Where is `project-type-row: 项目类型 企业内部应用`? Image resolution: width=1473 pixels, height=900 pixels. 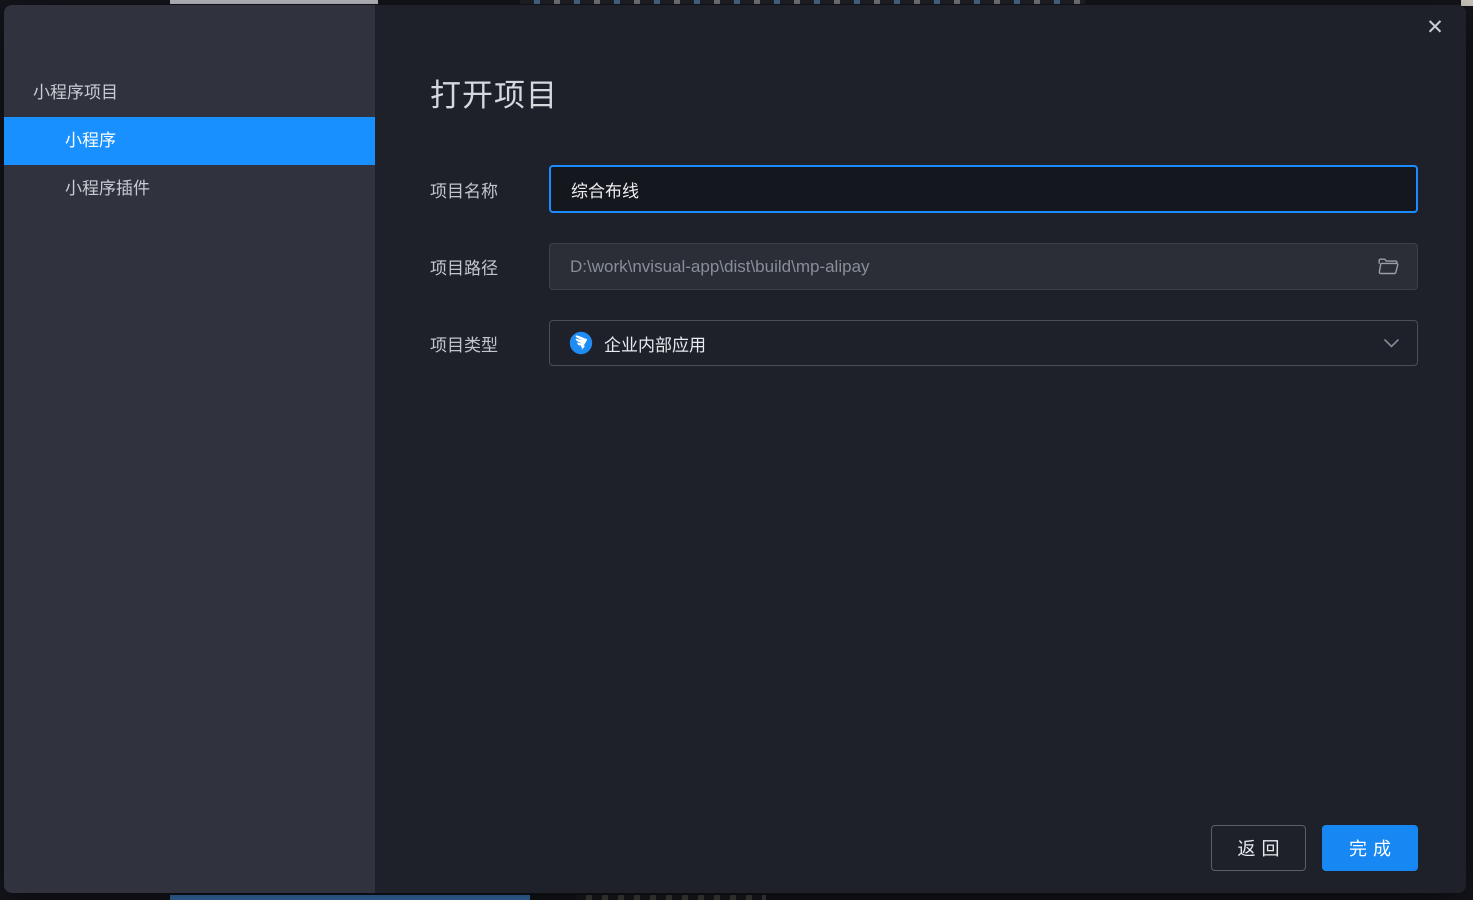
project-type-row: 项目类型 企业内部应用 is located at coordinates (924, 343).